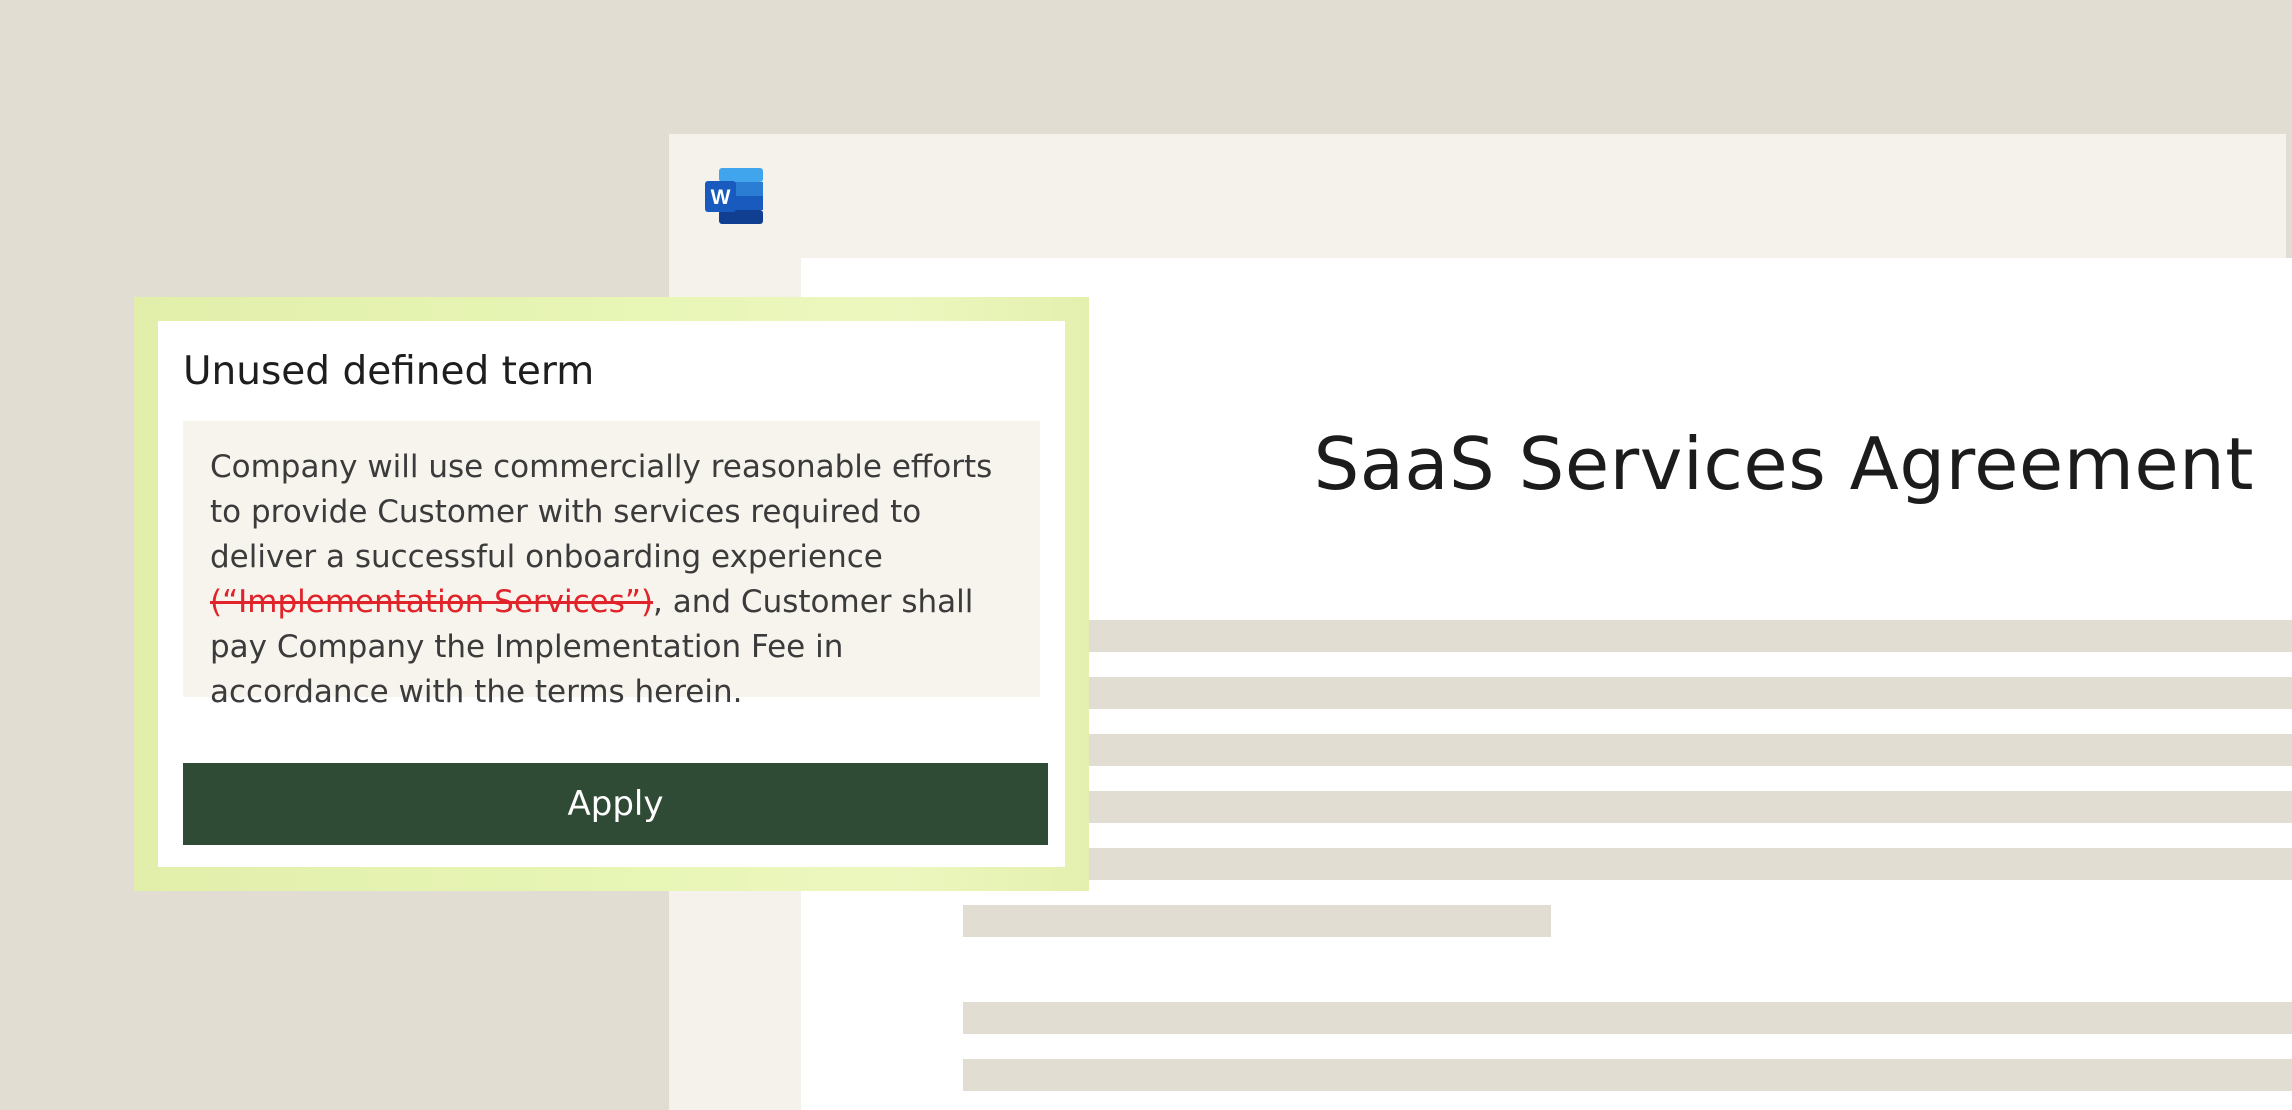 The height and width of the screenshot is (1110, 2292). What do you see at coordinates (432, 602) in the screenshot?
I see `deleted-defined-term: (“Implementation Services”)` at bounding box center [432, 602].